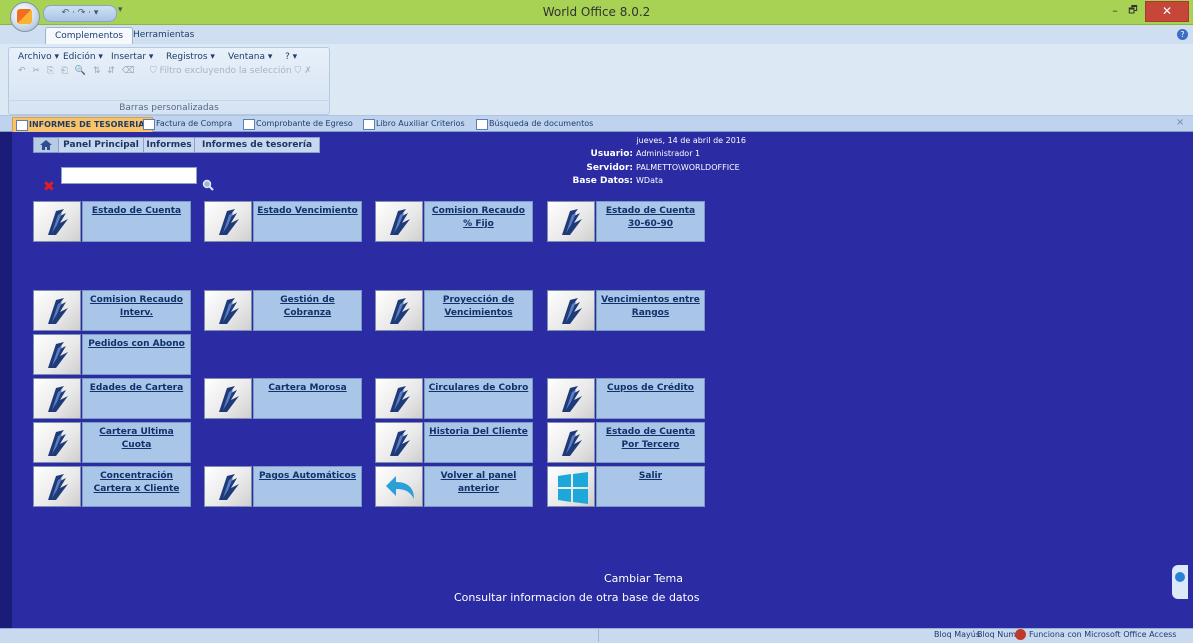 This screenshot has height=643, width=1193. Describe the element at coordinates (307, 221) in the screenshot. I see `report-label: Estado Vencimiento` at that location.